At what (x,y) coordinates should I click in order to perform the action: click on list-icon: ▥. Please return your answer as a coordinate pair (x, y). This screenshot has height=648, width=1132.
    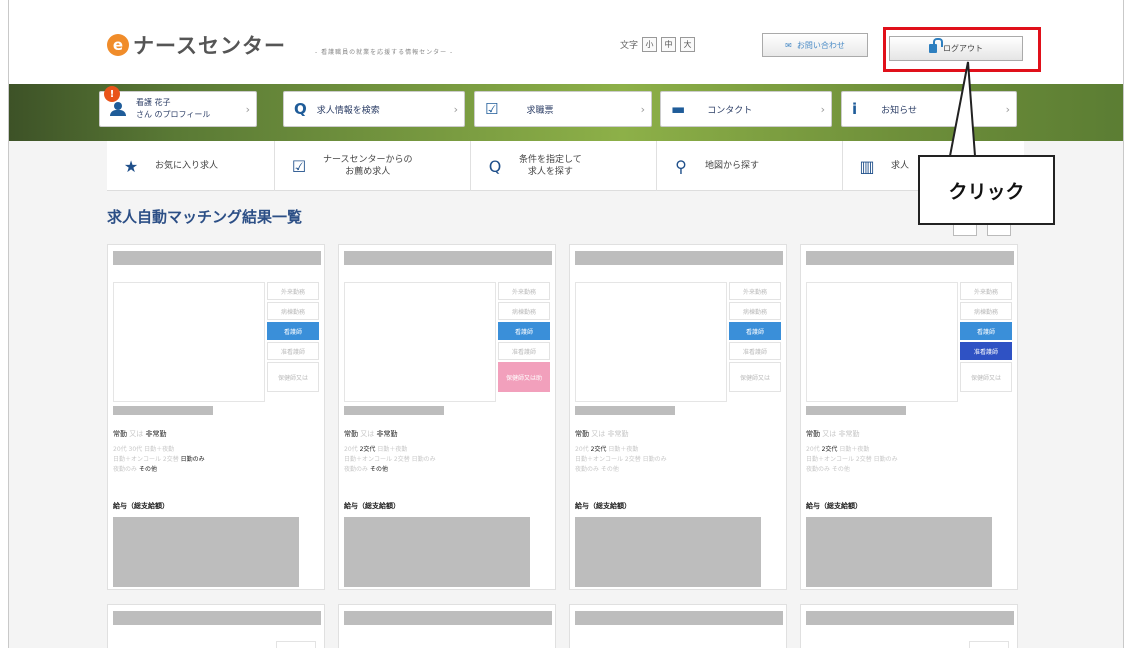
    Looking at the image, I should click on (867, 166).